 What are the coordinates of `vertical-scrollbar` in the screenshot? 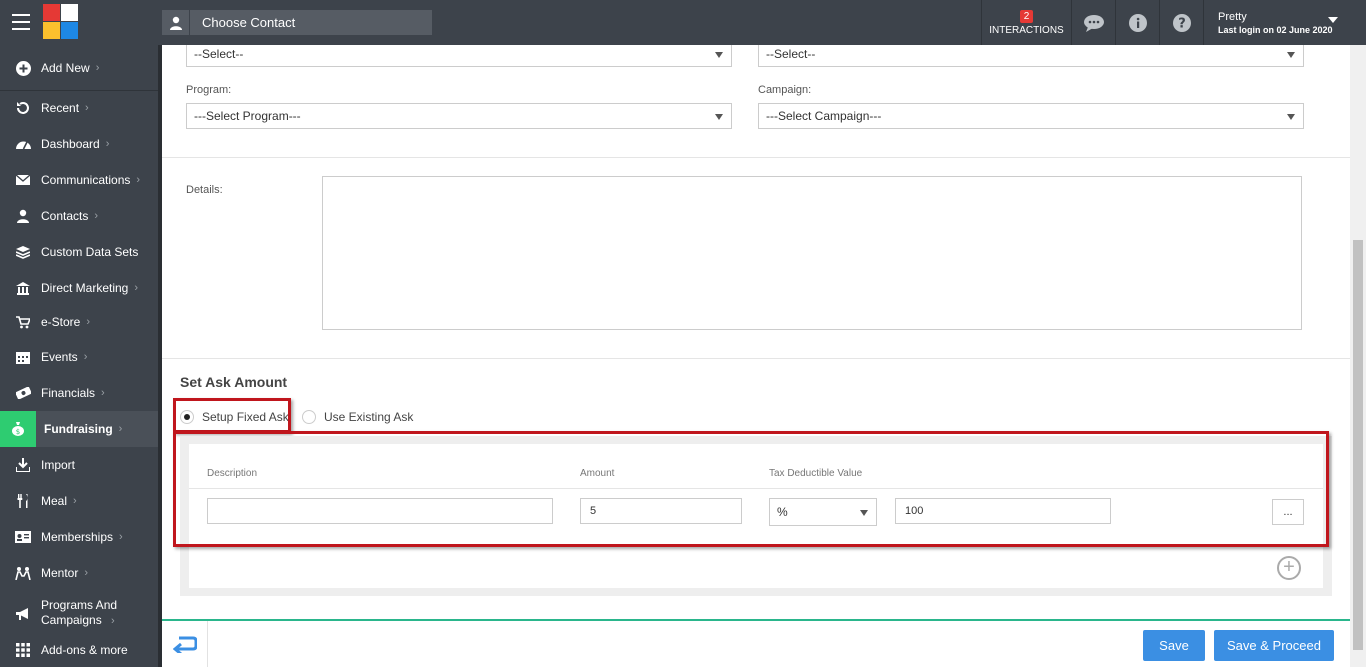 It's located at (1358, 356).